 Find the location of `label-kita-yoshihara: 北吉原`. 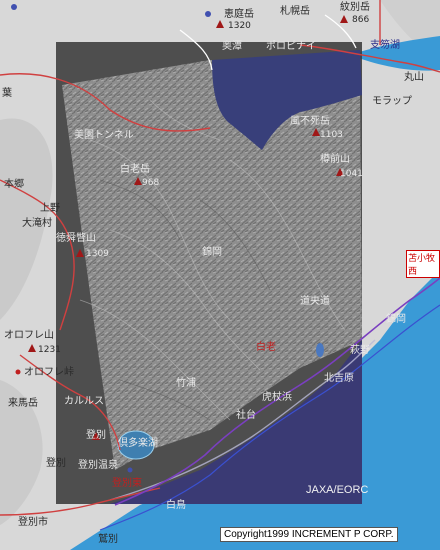

label-kita-yoshihara: 北吉原 is located at coordinates (339, 378).